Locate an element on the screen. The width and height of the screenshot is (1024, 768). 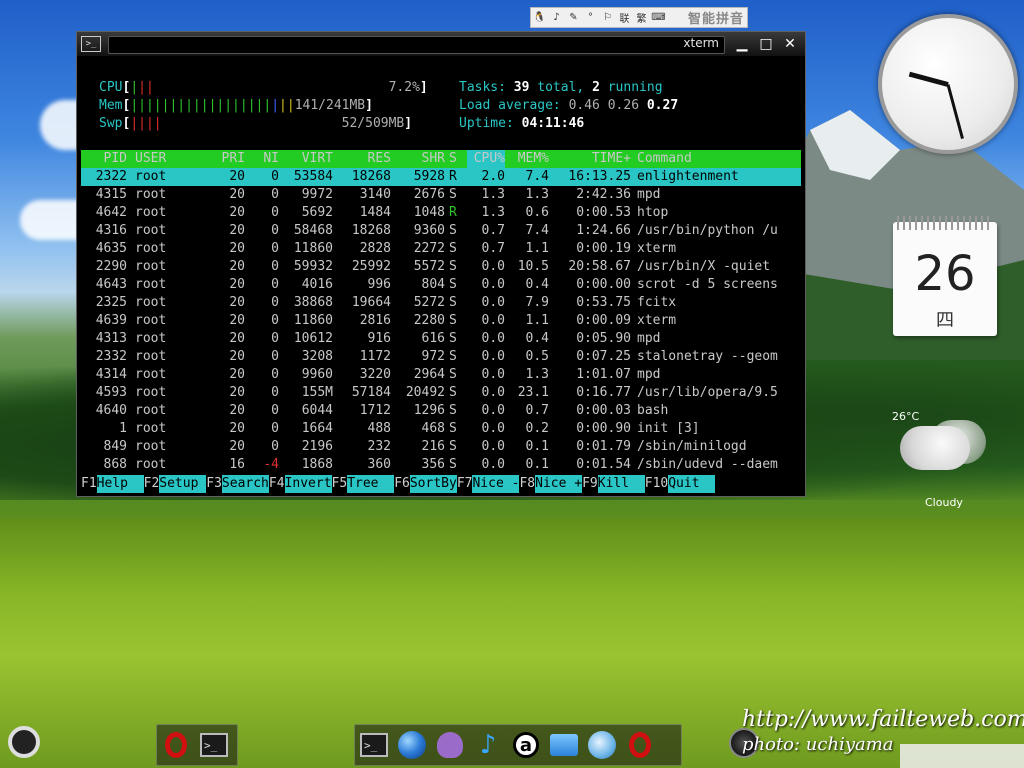
folder-icon is located at coordinates (564, 745).